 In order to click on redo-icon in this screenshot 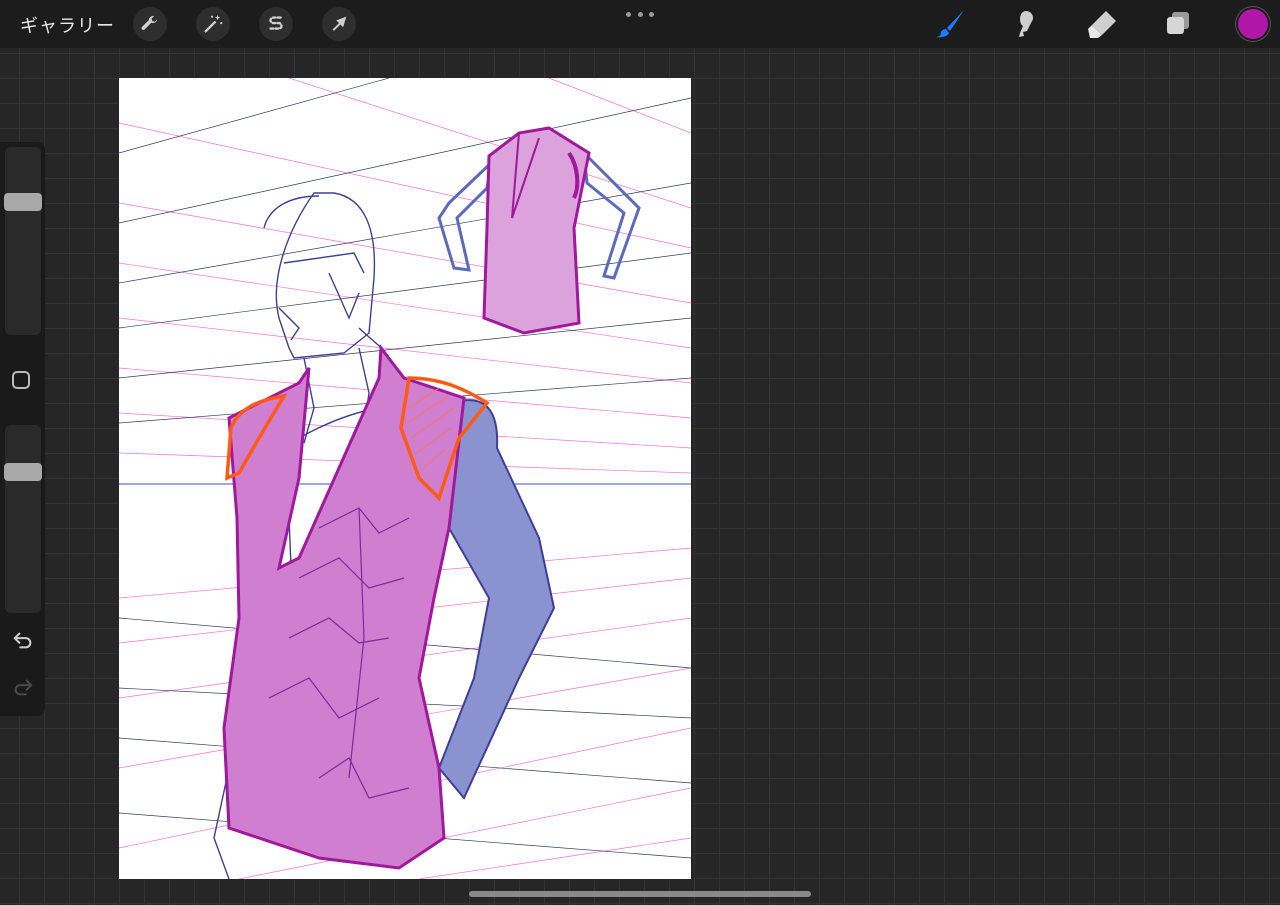, I will do `click(23, 687)`.